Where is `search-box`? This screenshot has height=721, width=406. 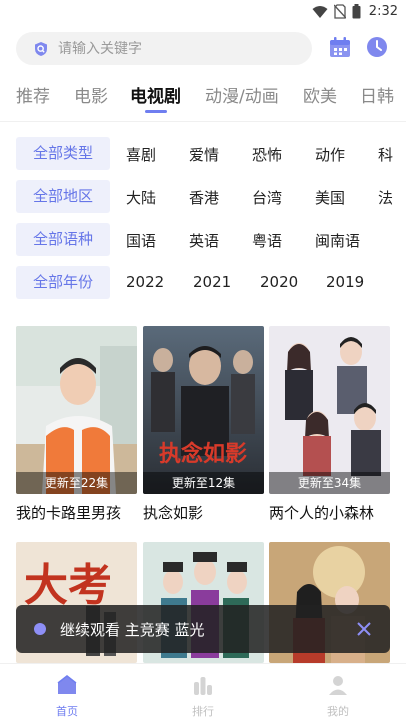
search-box is located at coordinates (164, 48).